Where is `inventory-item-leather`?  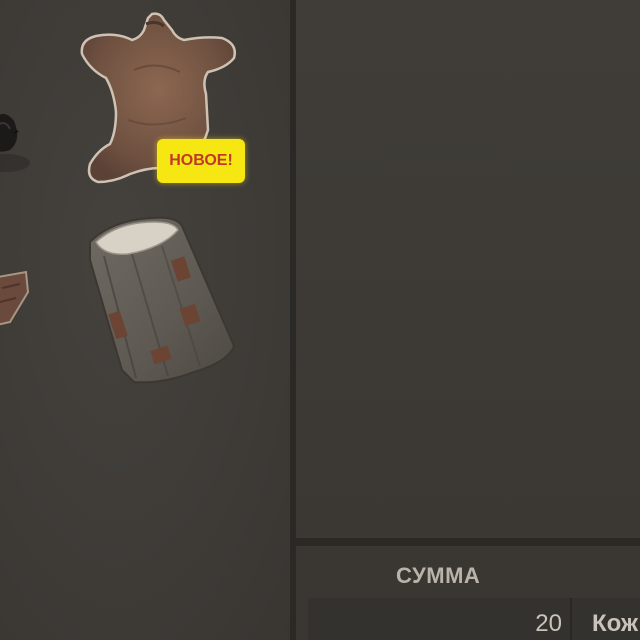
inventory-item-leather is located at coordinates (15, 300).